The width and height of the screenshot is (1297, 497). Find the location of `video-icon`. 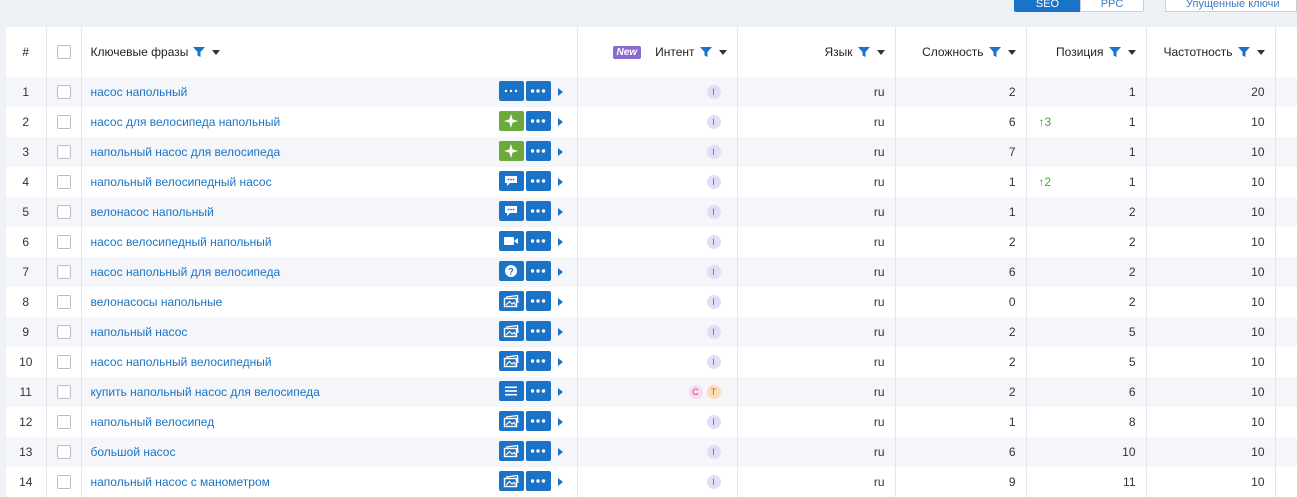

video-icon is located at coordinates (511, 241).